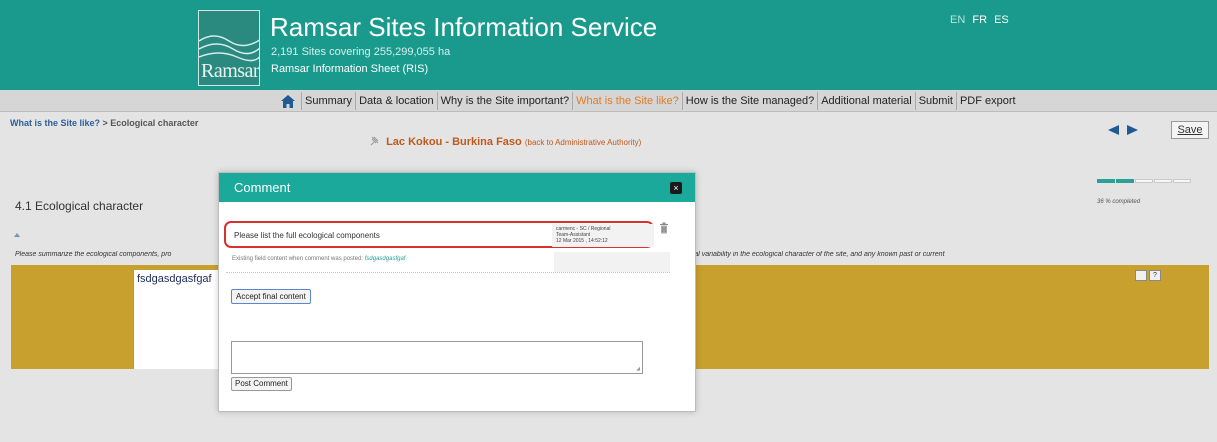 This screenshot has width=1217, height=442. I want to click on nav-submit: Submit, so click(935, 101).